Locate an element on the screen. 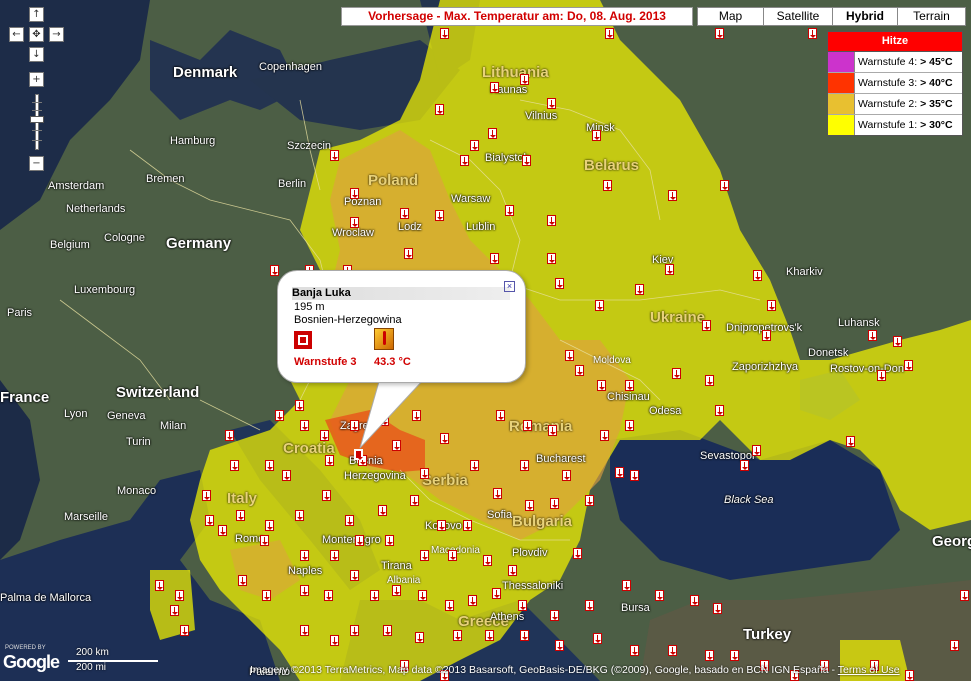  zoom-slider is located at coordinates (37, 122).